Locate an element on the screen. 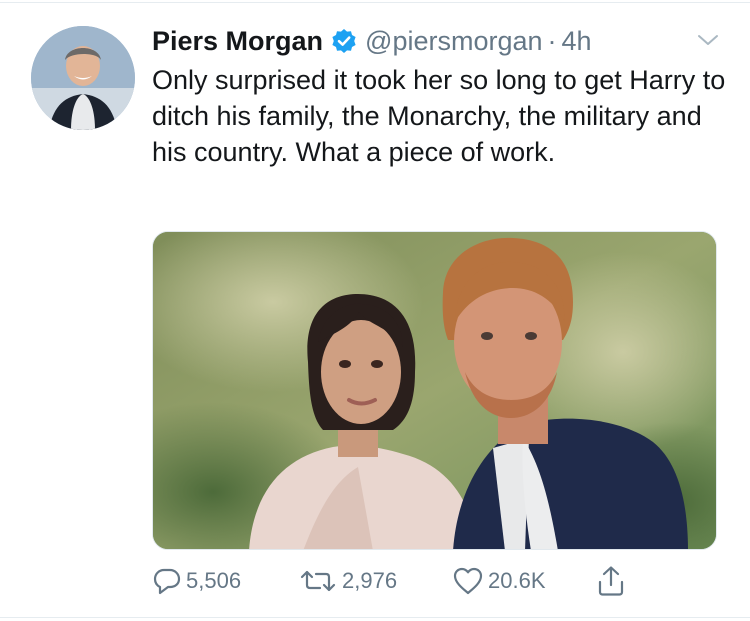 This screenshot has width=750, height=621. avatar-photo is located at coordinates (83, 78).